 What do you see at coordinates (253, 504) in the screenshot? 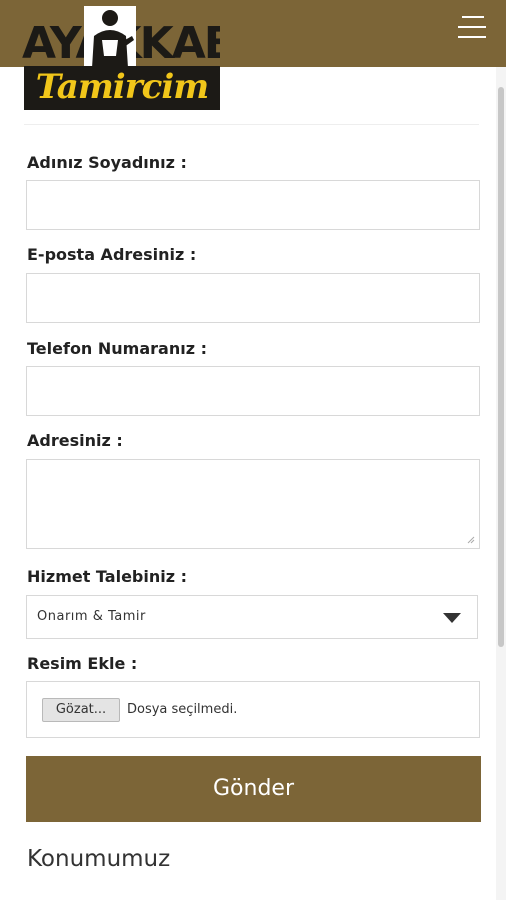
I see `address-textarea` at bounding box center [253, 504].